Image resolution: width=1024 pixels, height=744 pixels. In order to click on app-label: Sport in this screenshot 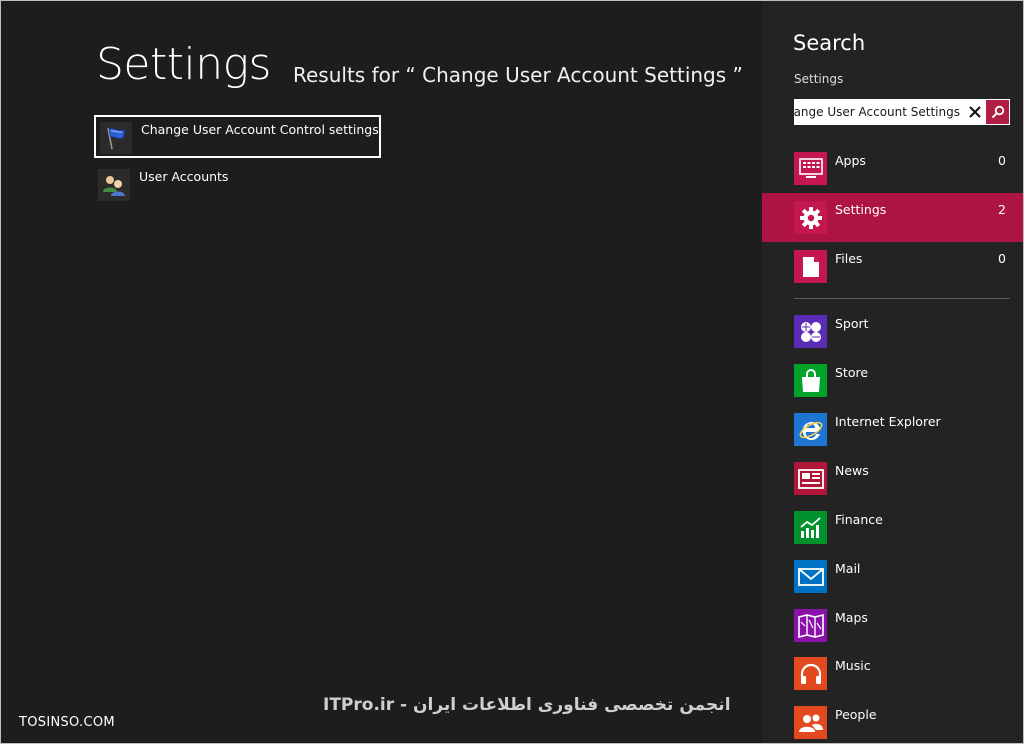, I will do `click(852, 323)`.